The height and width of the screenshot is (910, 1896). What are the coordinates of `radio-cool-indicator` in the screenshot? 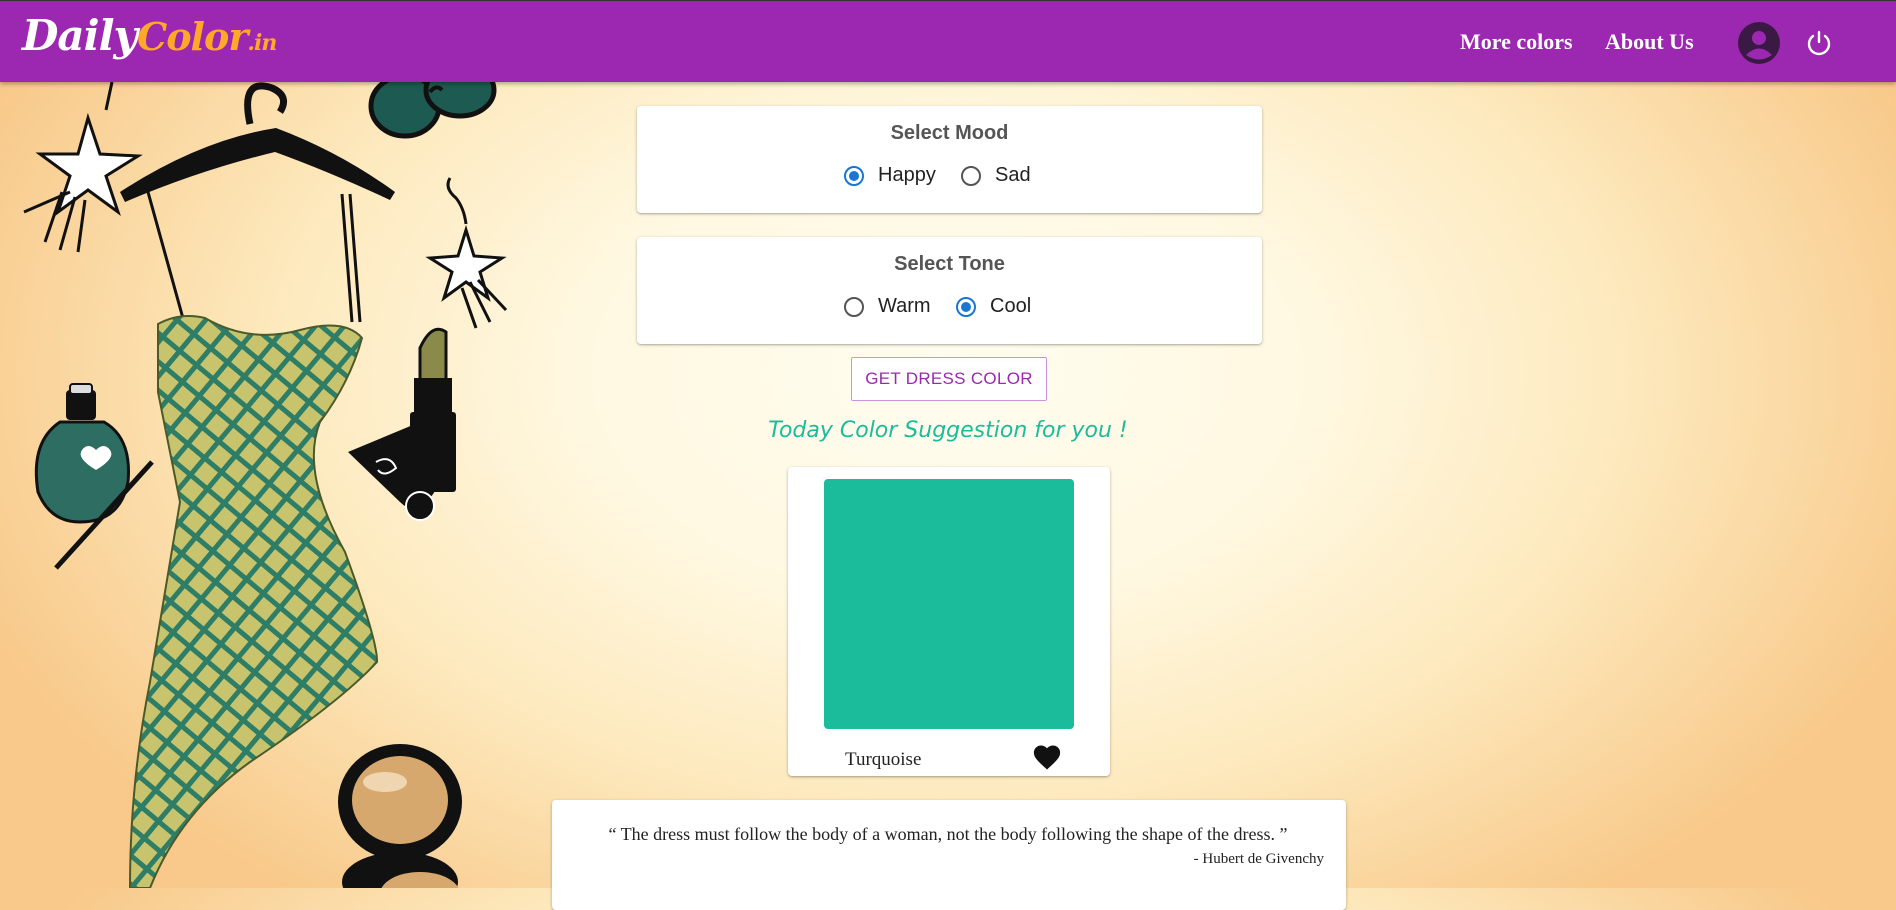 It's located at (966, 306).